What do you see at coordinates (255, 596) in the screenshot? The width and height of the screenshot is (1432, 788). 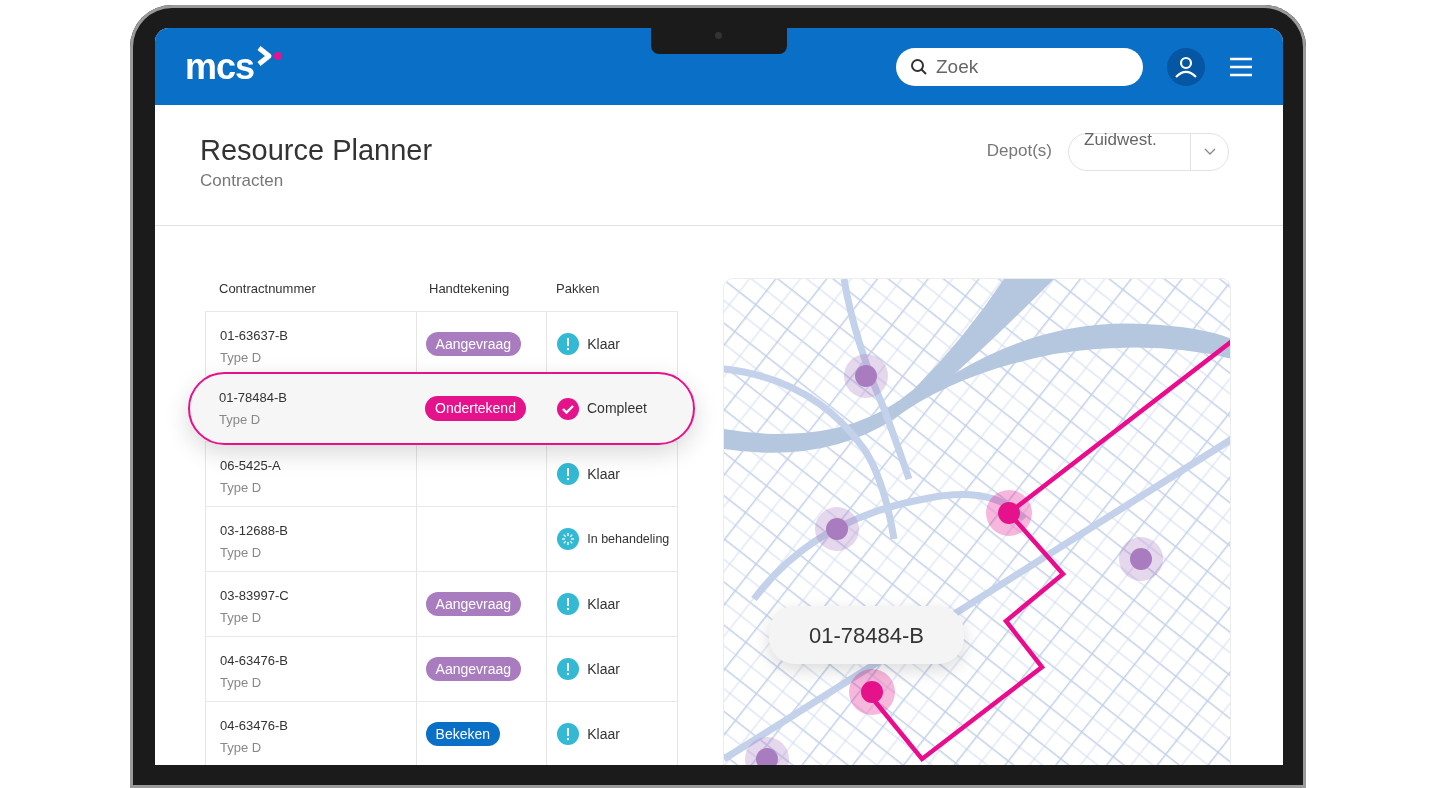 I see `contract-number: 03-83997-C` at bounding box center [255, 596].